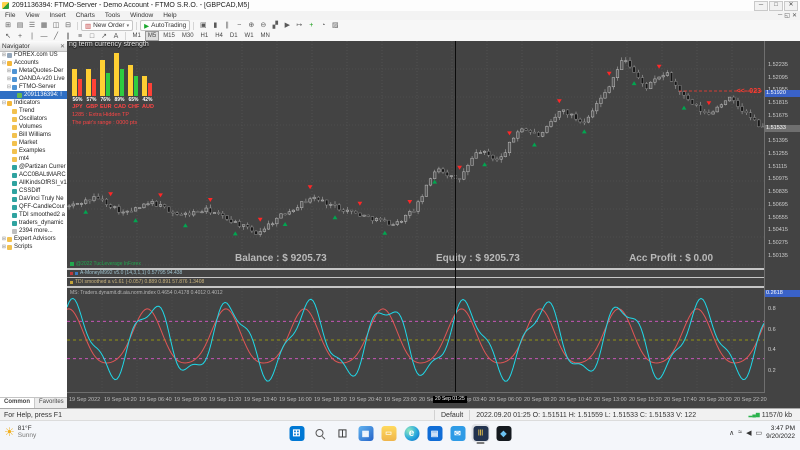 The height and width of the screenshot is (450, 800). I want to click on chart-profiles-icon: ▤, so click(20, 25).